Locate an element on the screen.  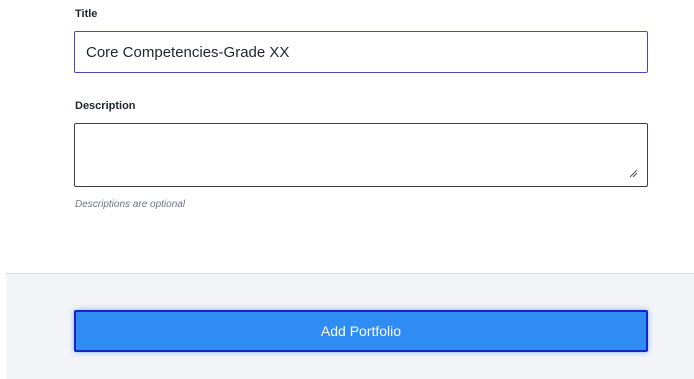
resize-grip-icon is located at coordinates (633, 173).